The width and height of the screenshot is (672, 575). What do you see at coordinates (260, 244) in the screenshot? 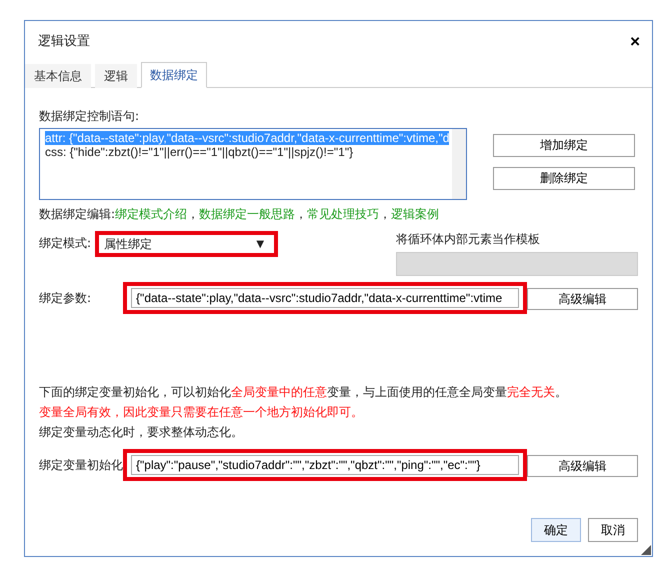
I see `caret-icon: ▼` at bounding box center [260, 244].